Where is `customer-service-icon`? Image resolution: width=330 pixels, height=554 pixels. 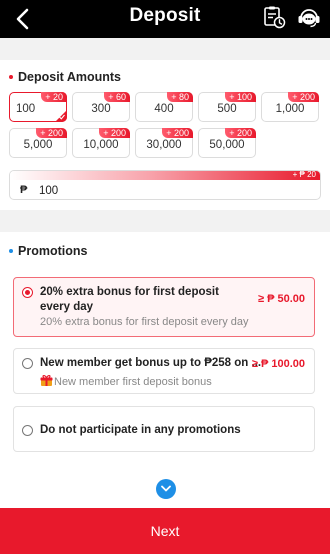
customer-service-icon is located at coordinates (309, 17).